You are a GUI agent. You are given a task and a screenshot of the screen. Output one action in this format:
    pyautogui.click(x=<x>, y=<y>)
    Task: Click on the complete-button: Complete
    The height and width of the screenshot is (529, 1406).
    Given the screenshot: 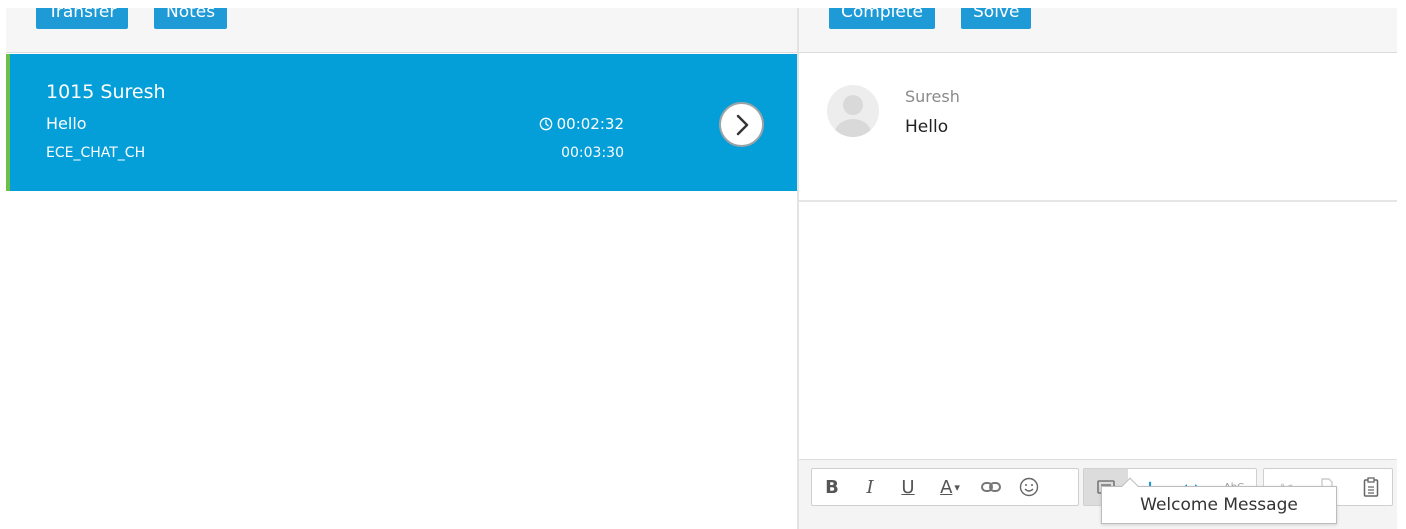 What is the action you would take?
    pyautogui.click(x=882, y=18)
    